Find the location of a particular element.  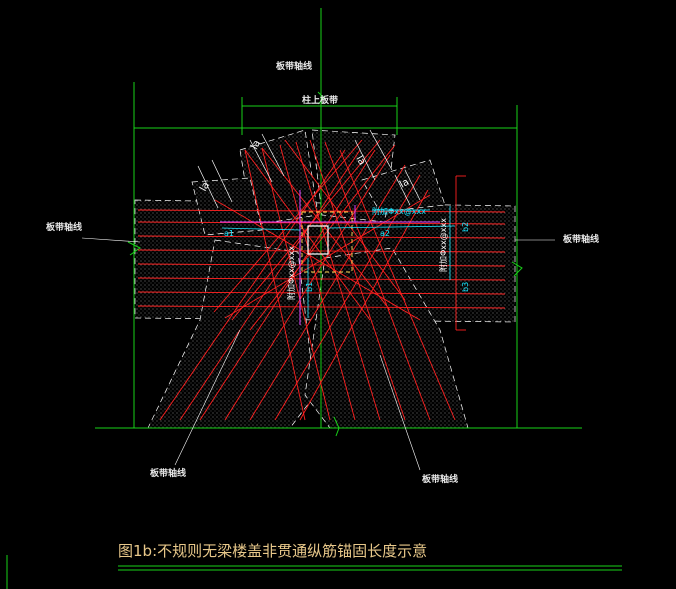

label-column-strip: 柱上板带 is located at coordinates (320, 100).